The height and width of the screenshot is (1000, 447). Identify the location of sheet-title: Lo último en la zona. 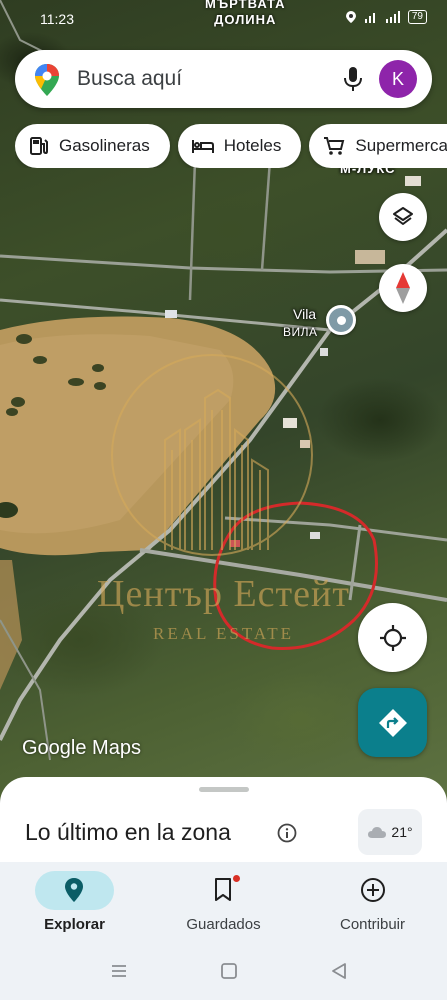
(128, 832).